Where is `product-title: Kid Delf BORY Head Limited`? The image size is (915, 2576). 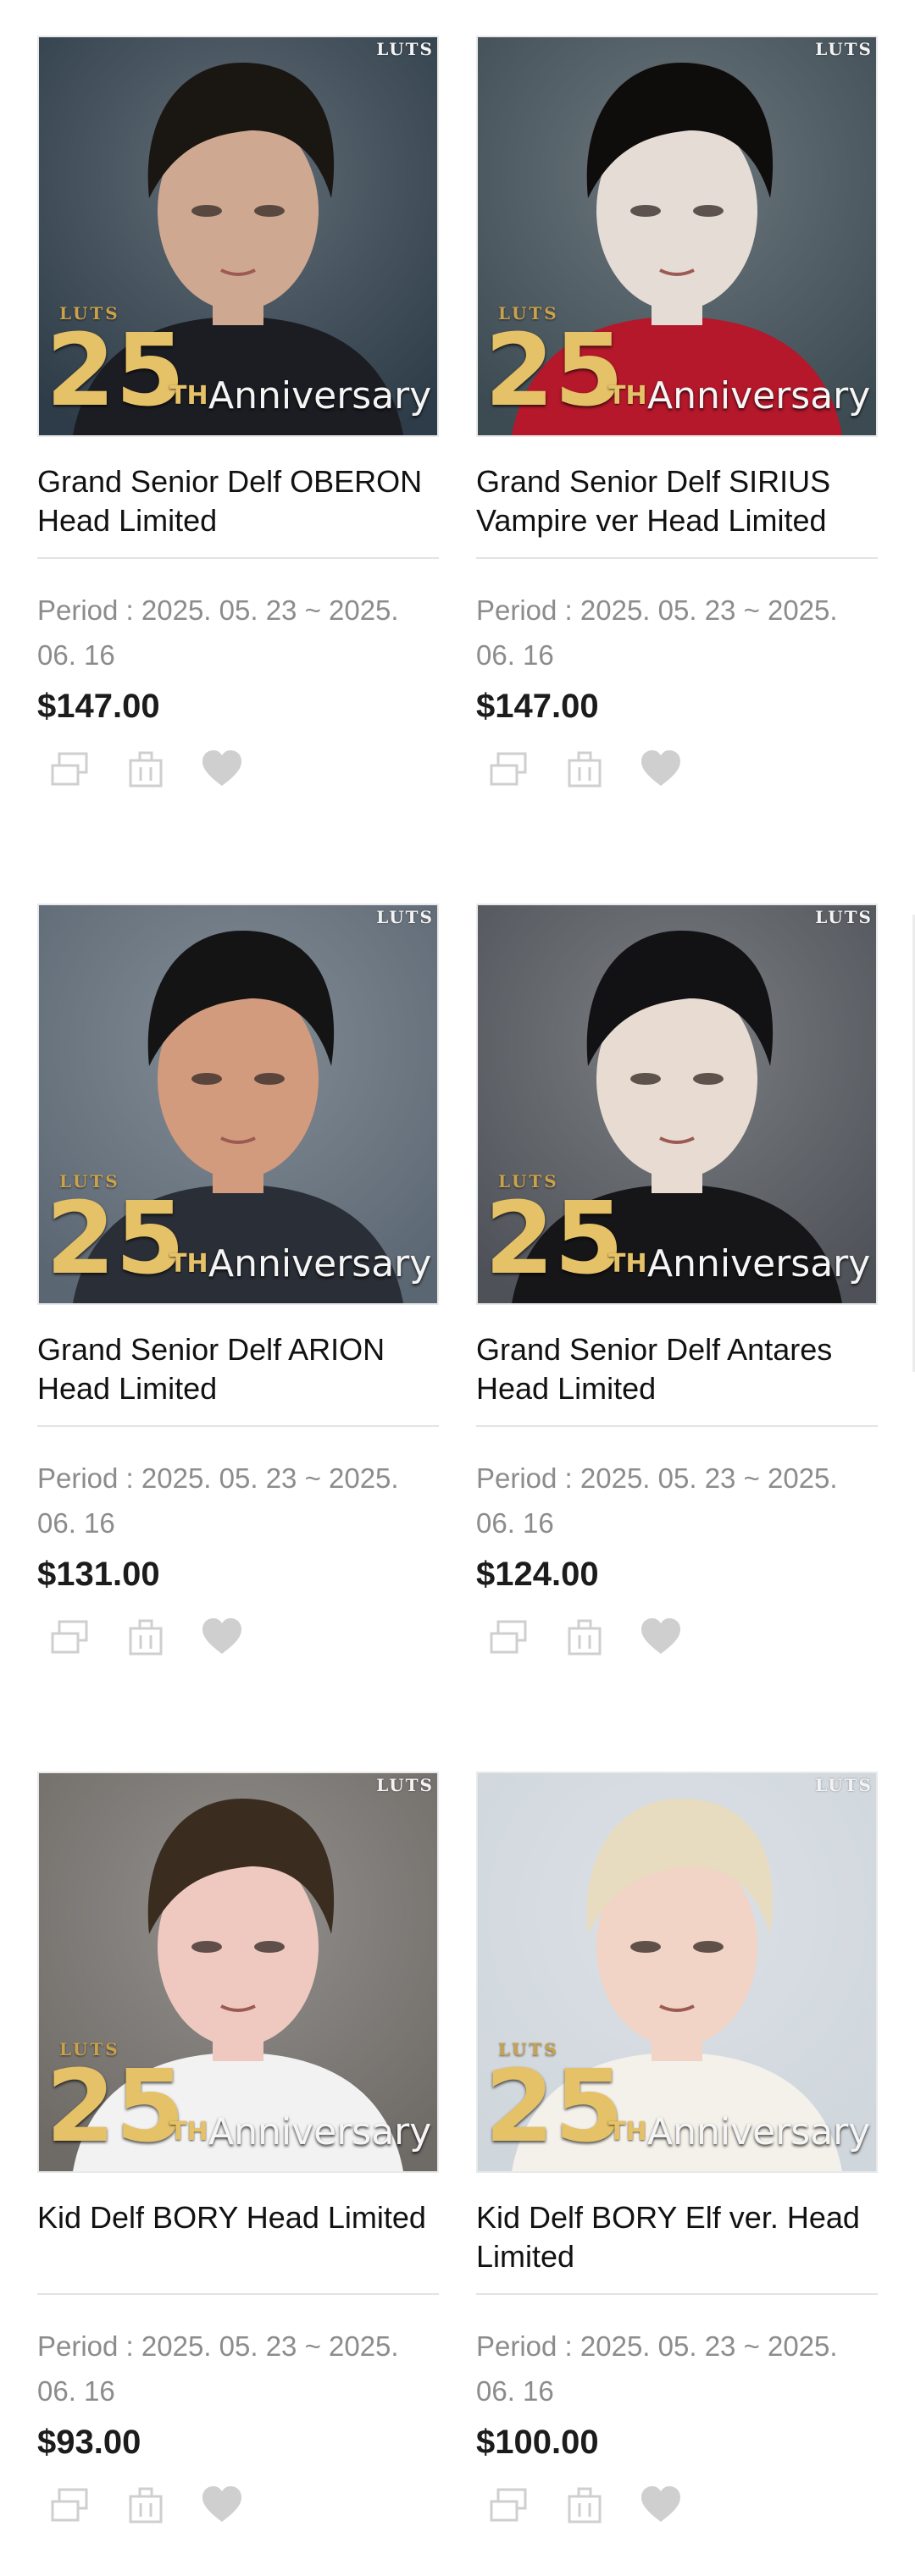 product-title: Kid Delf BORY Head Limited is located at coordinates (238, 2217).